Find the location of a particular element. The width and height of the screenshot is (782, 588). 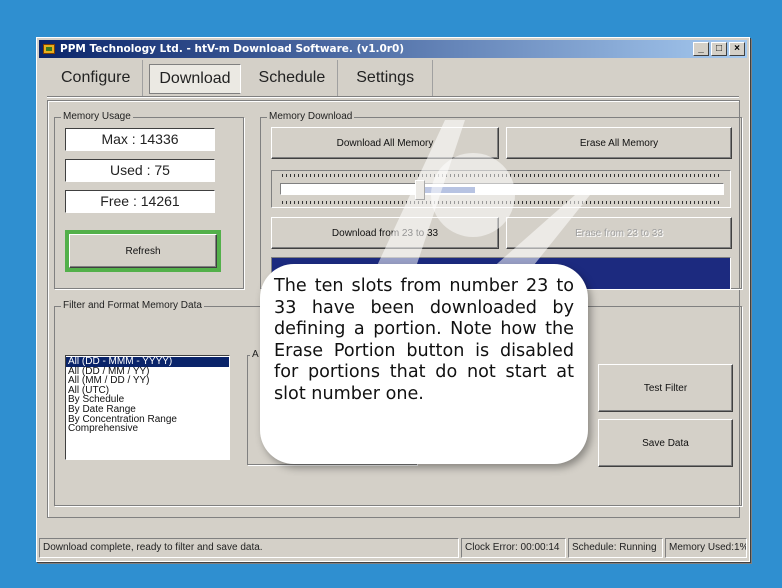

slider-thumb is located at coordinates (420, 190).